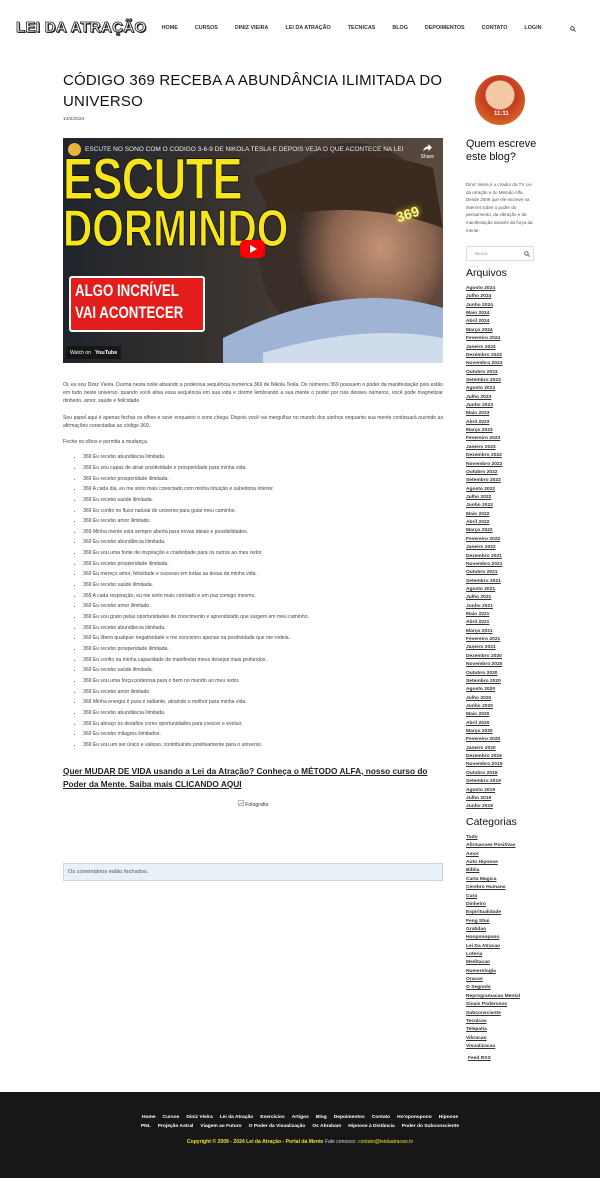 The width and height of the screenshot is (600, 1178). Describe the element at coordinates (484, 490) in the screenshot. I see `archive-link: Agosto 2022` at that location.